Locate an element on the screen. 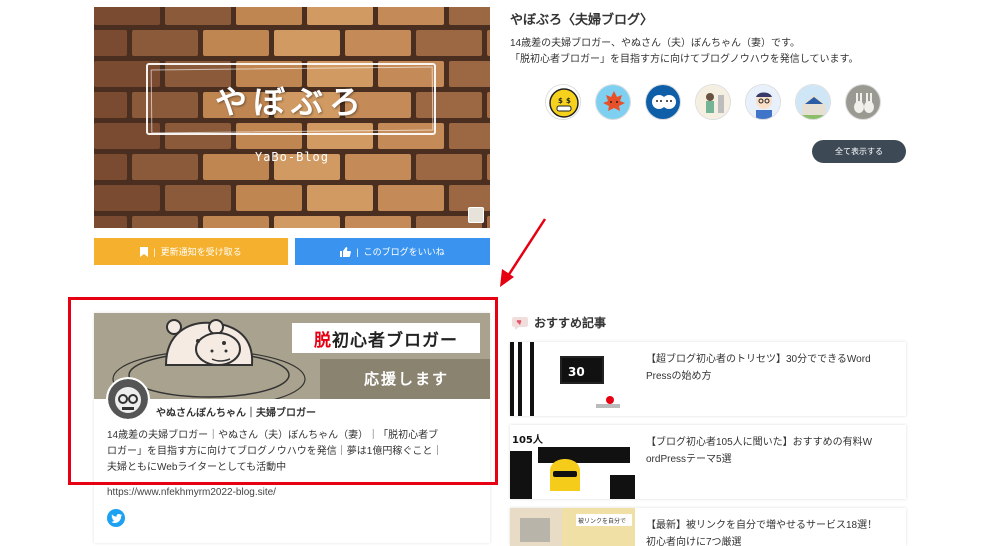 The width and height of the screenshot is (1000, 546). article-1-thumbnail: 30 is located at coordinates (572, 379).